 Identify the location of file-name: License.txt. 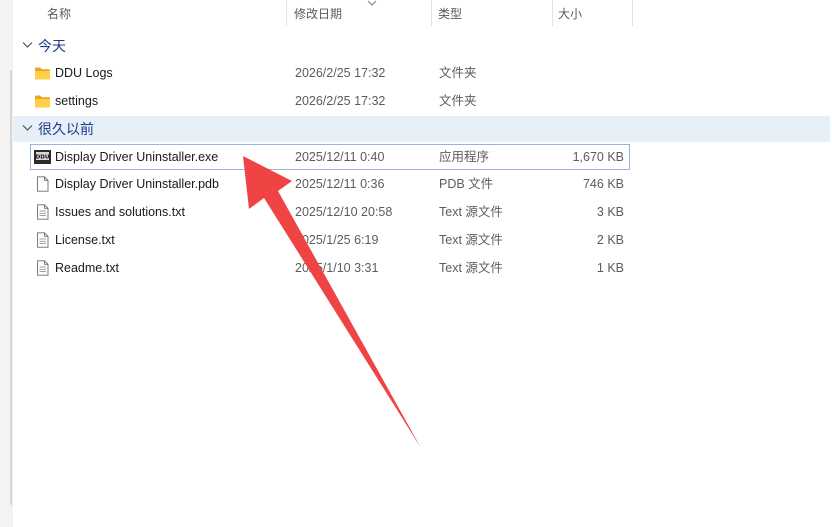
(85, 240).